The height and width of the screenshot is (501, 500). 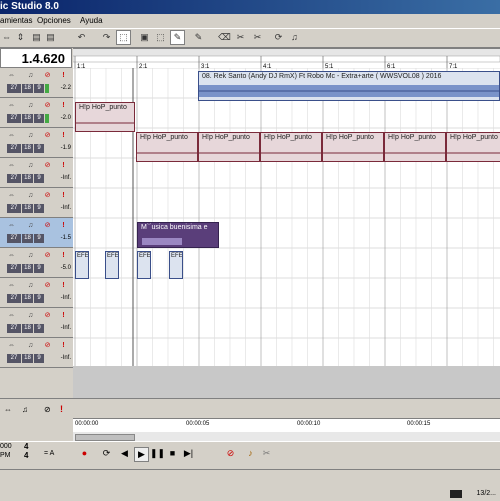 What do you see at coordinates (36, 143) in the screenshot?
I see `track-header-3: ⇔ ♫ ⊘! 27 18 9 -1.9` at bounding box center [36, 143].